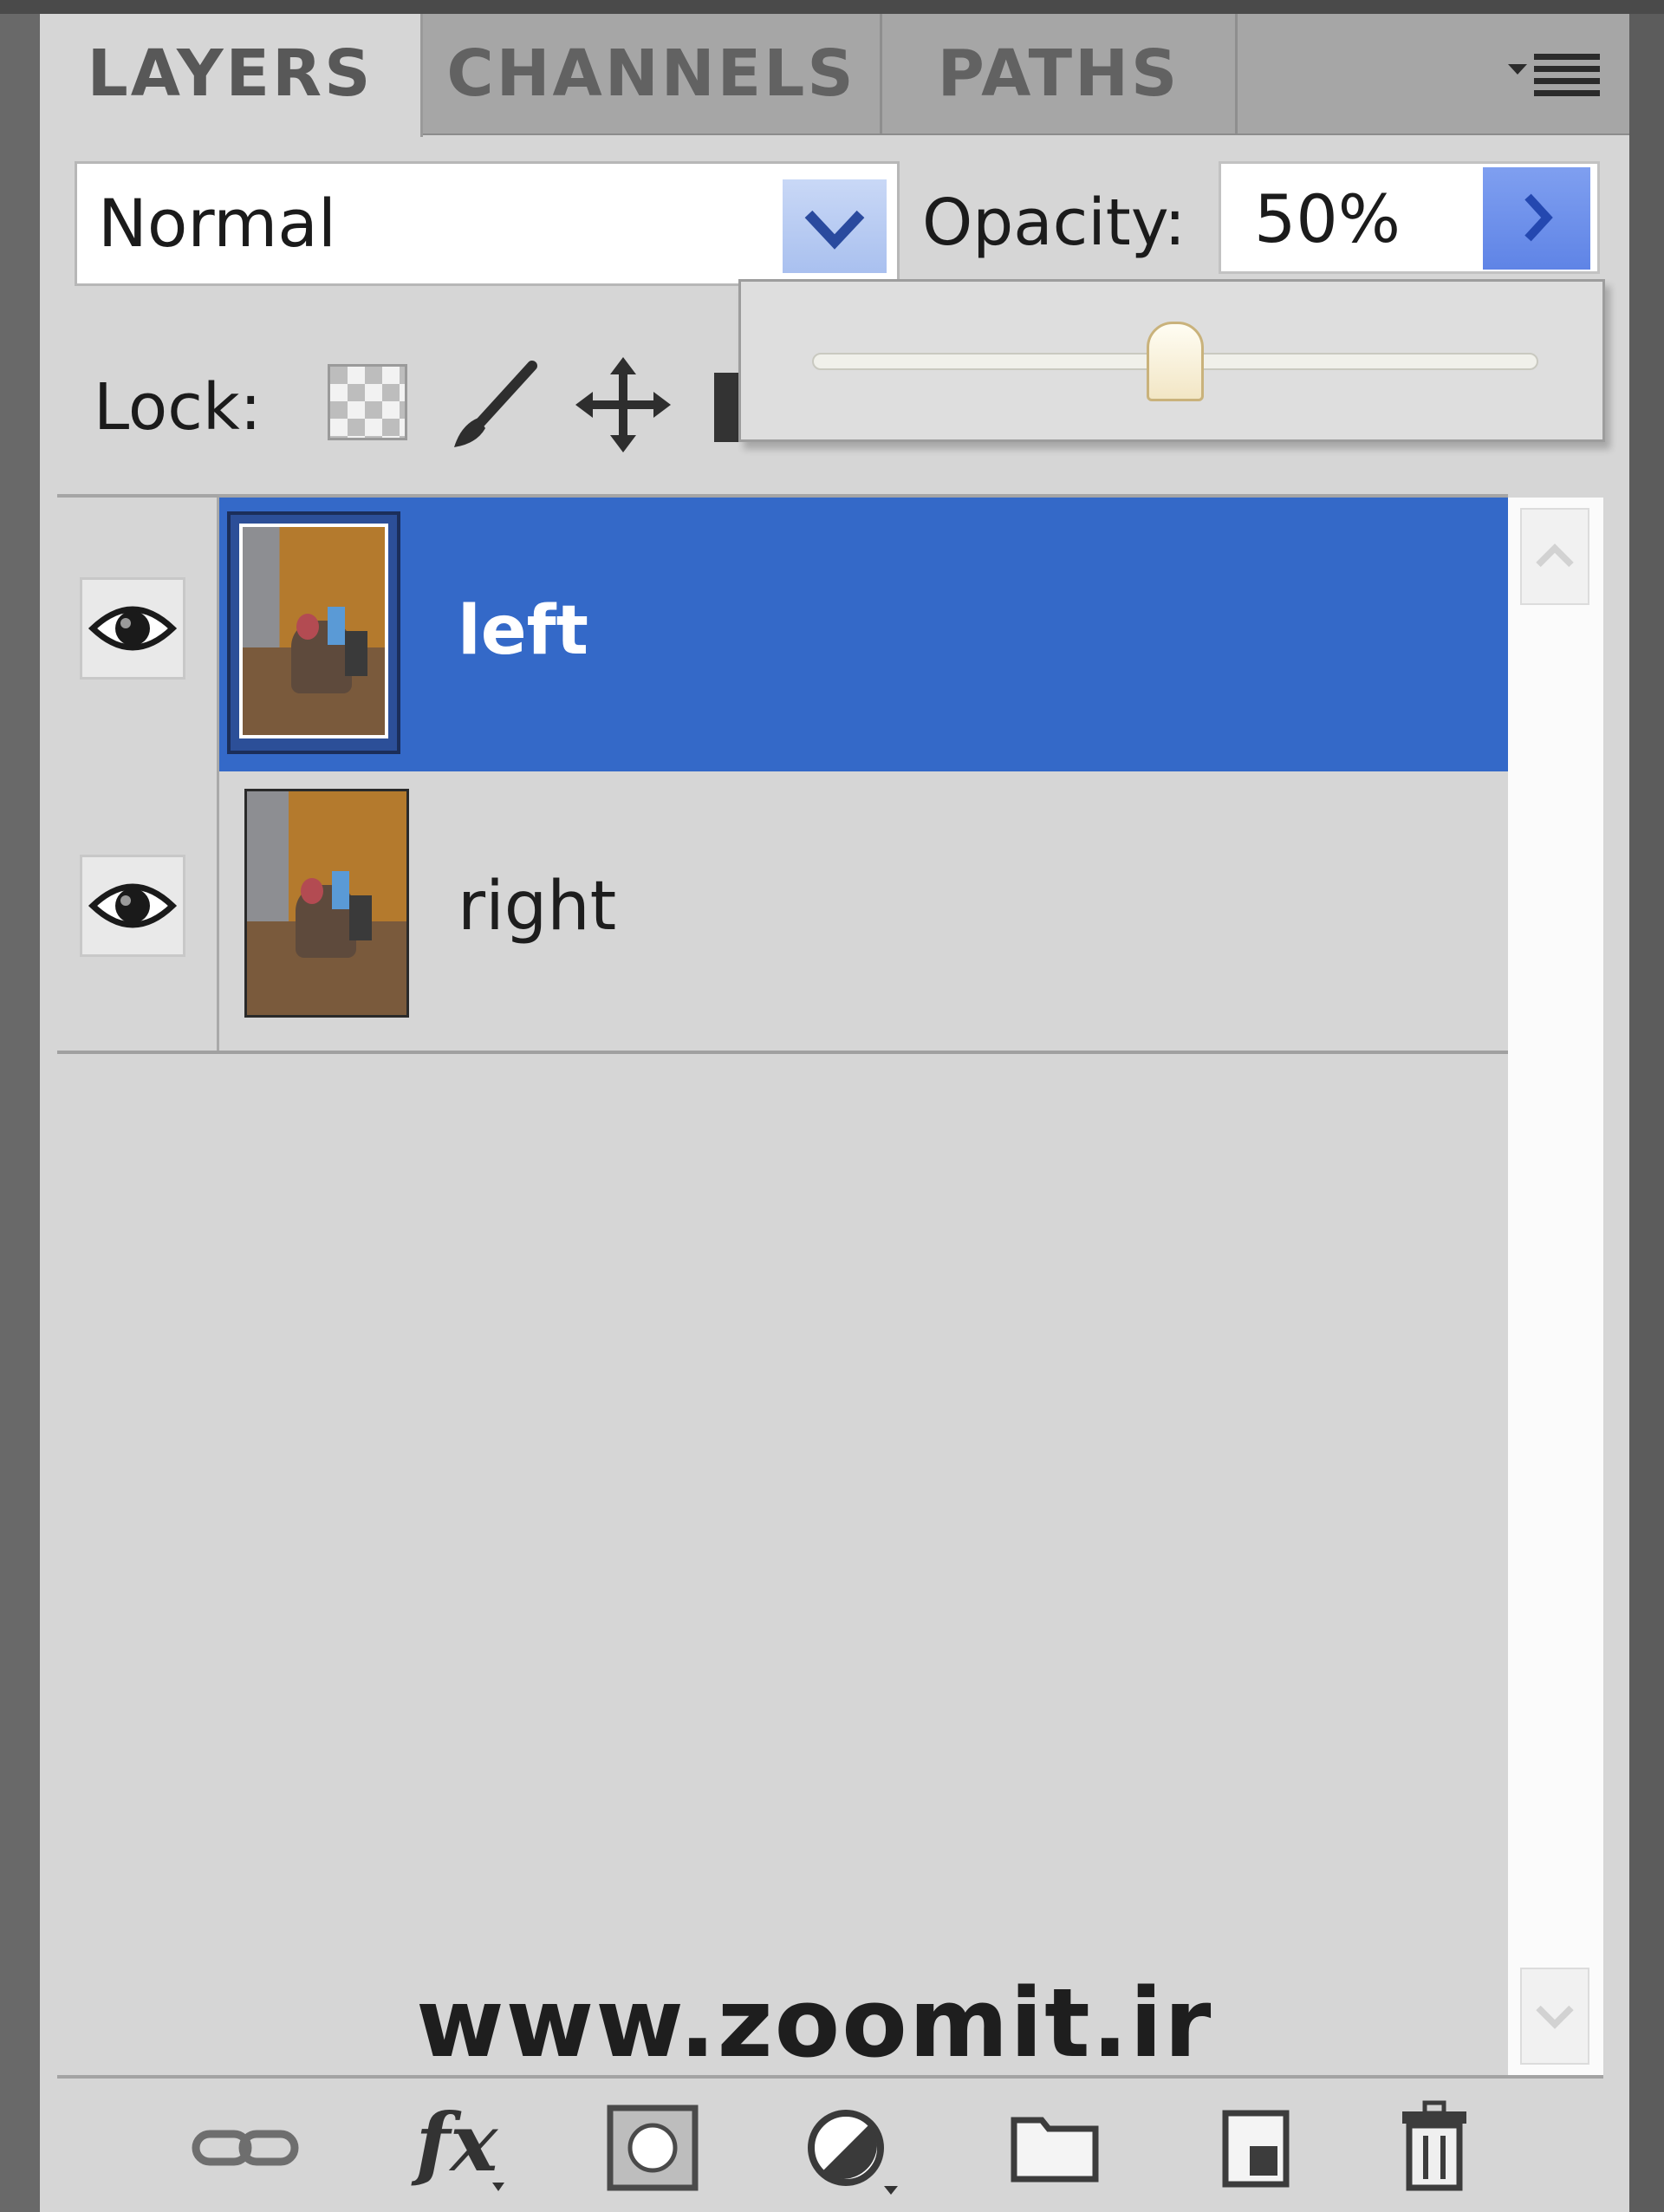 The image size is (1664, 2212). Describe the element at coordinates (367, 402) in the screenshot. I see `lock-transparent-pixels-icon` at that location.